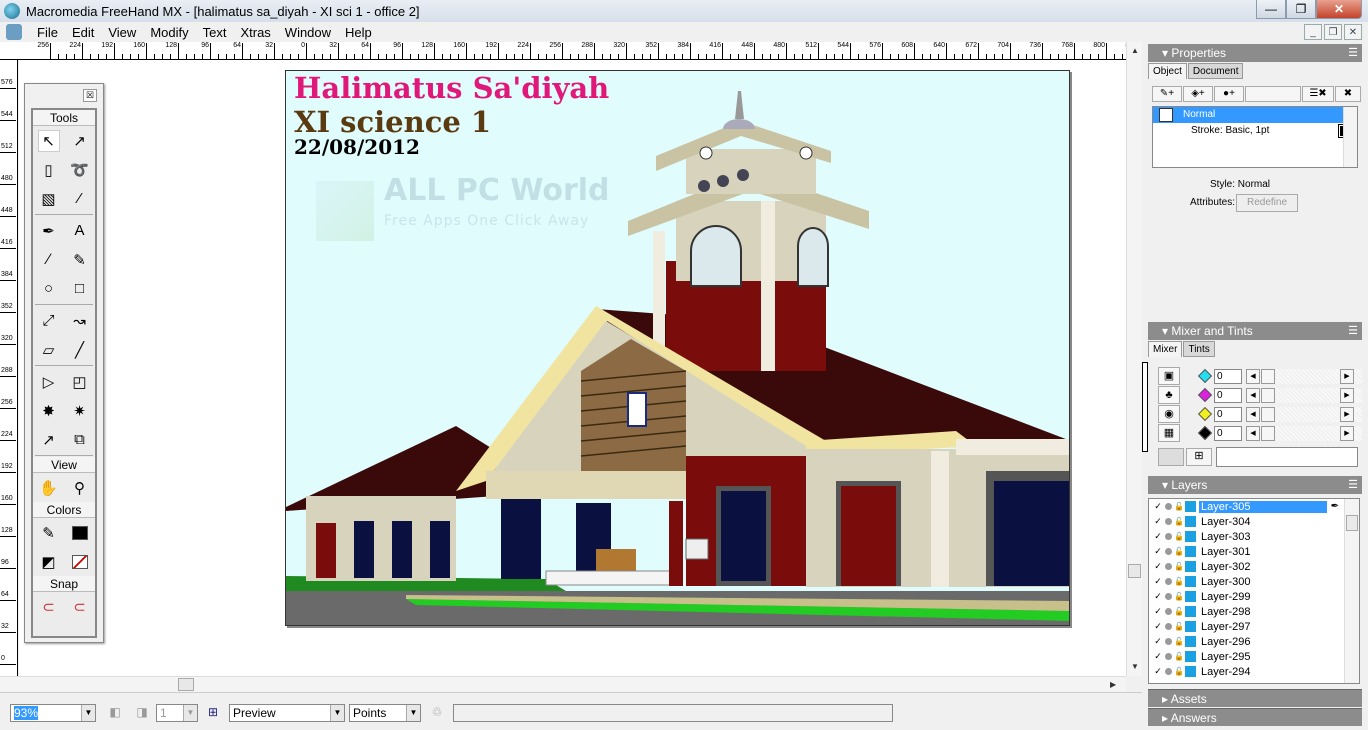  Describe the element at coordinates (14, 32) in the screenshot. I see `document-icon` at that location.